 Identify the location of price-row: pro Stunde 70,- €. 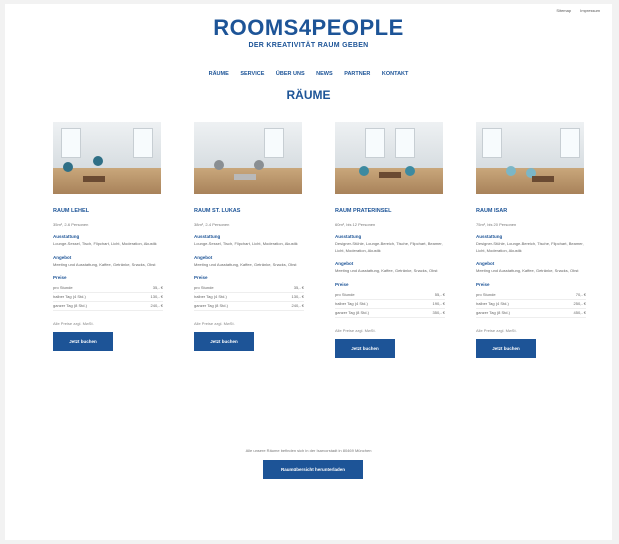
(531, 295).